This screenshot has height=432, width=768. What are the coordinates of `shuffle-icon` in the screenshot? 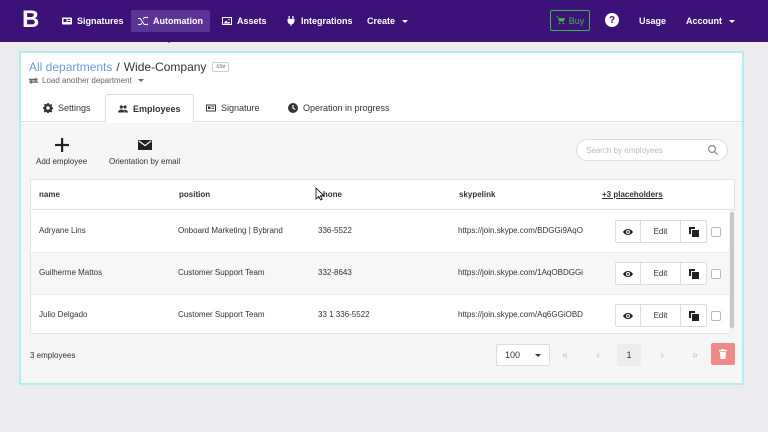 It's located at (143, 21).